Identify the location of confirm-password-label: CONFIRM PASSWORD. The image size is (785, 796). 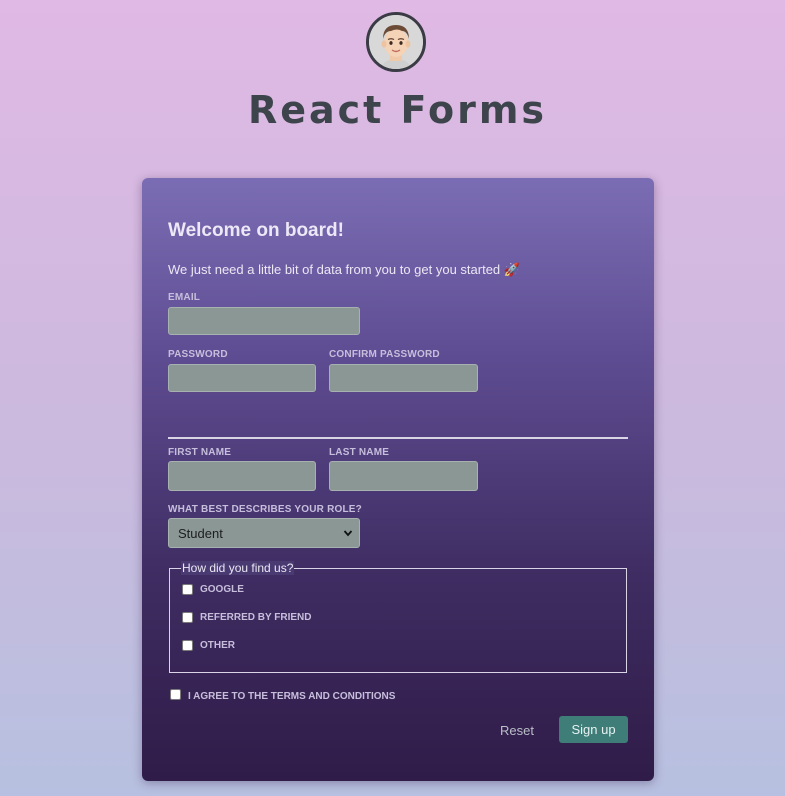
(384, 354).